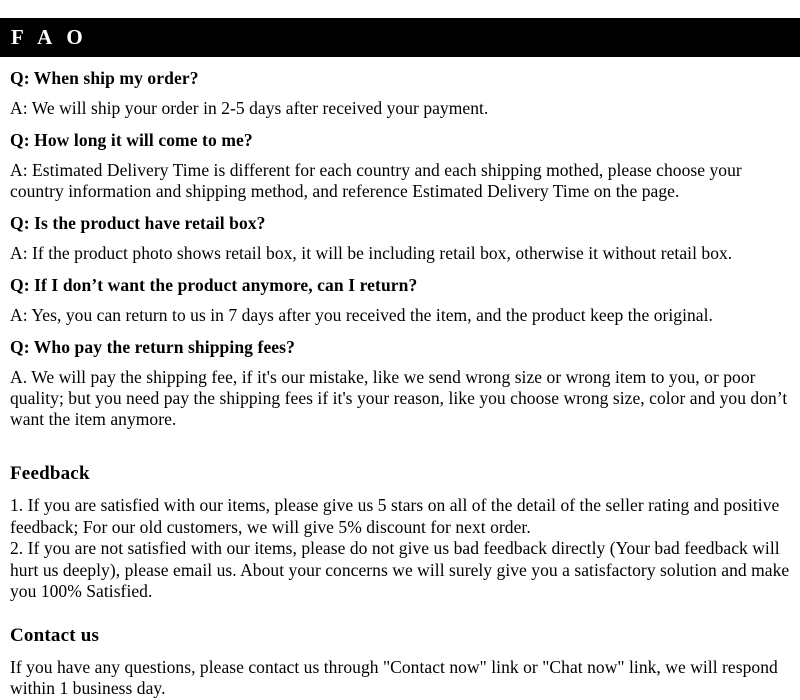 This screenshot has height=700, width=800. What do you see at coordinates (50, 473) in the screenshot?
I see `feedback-title: Feedback` at bounding box center [50, 473].